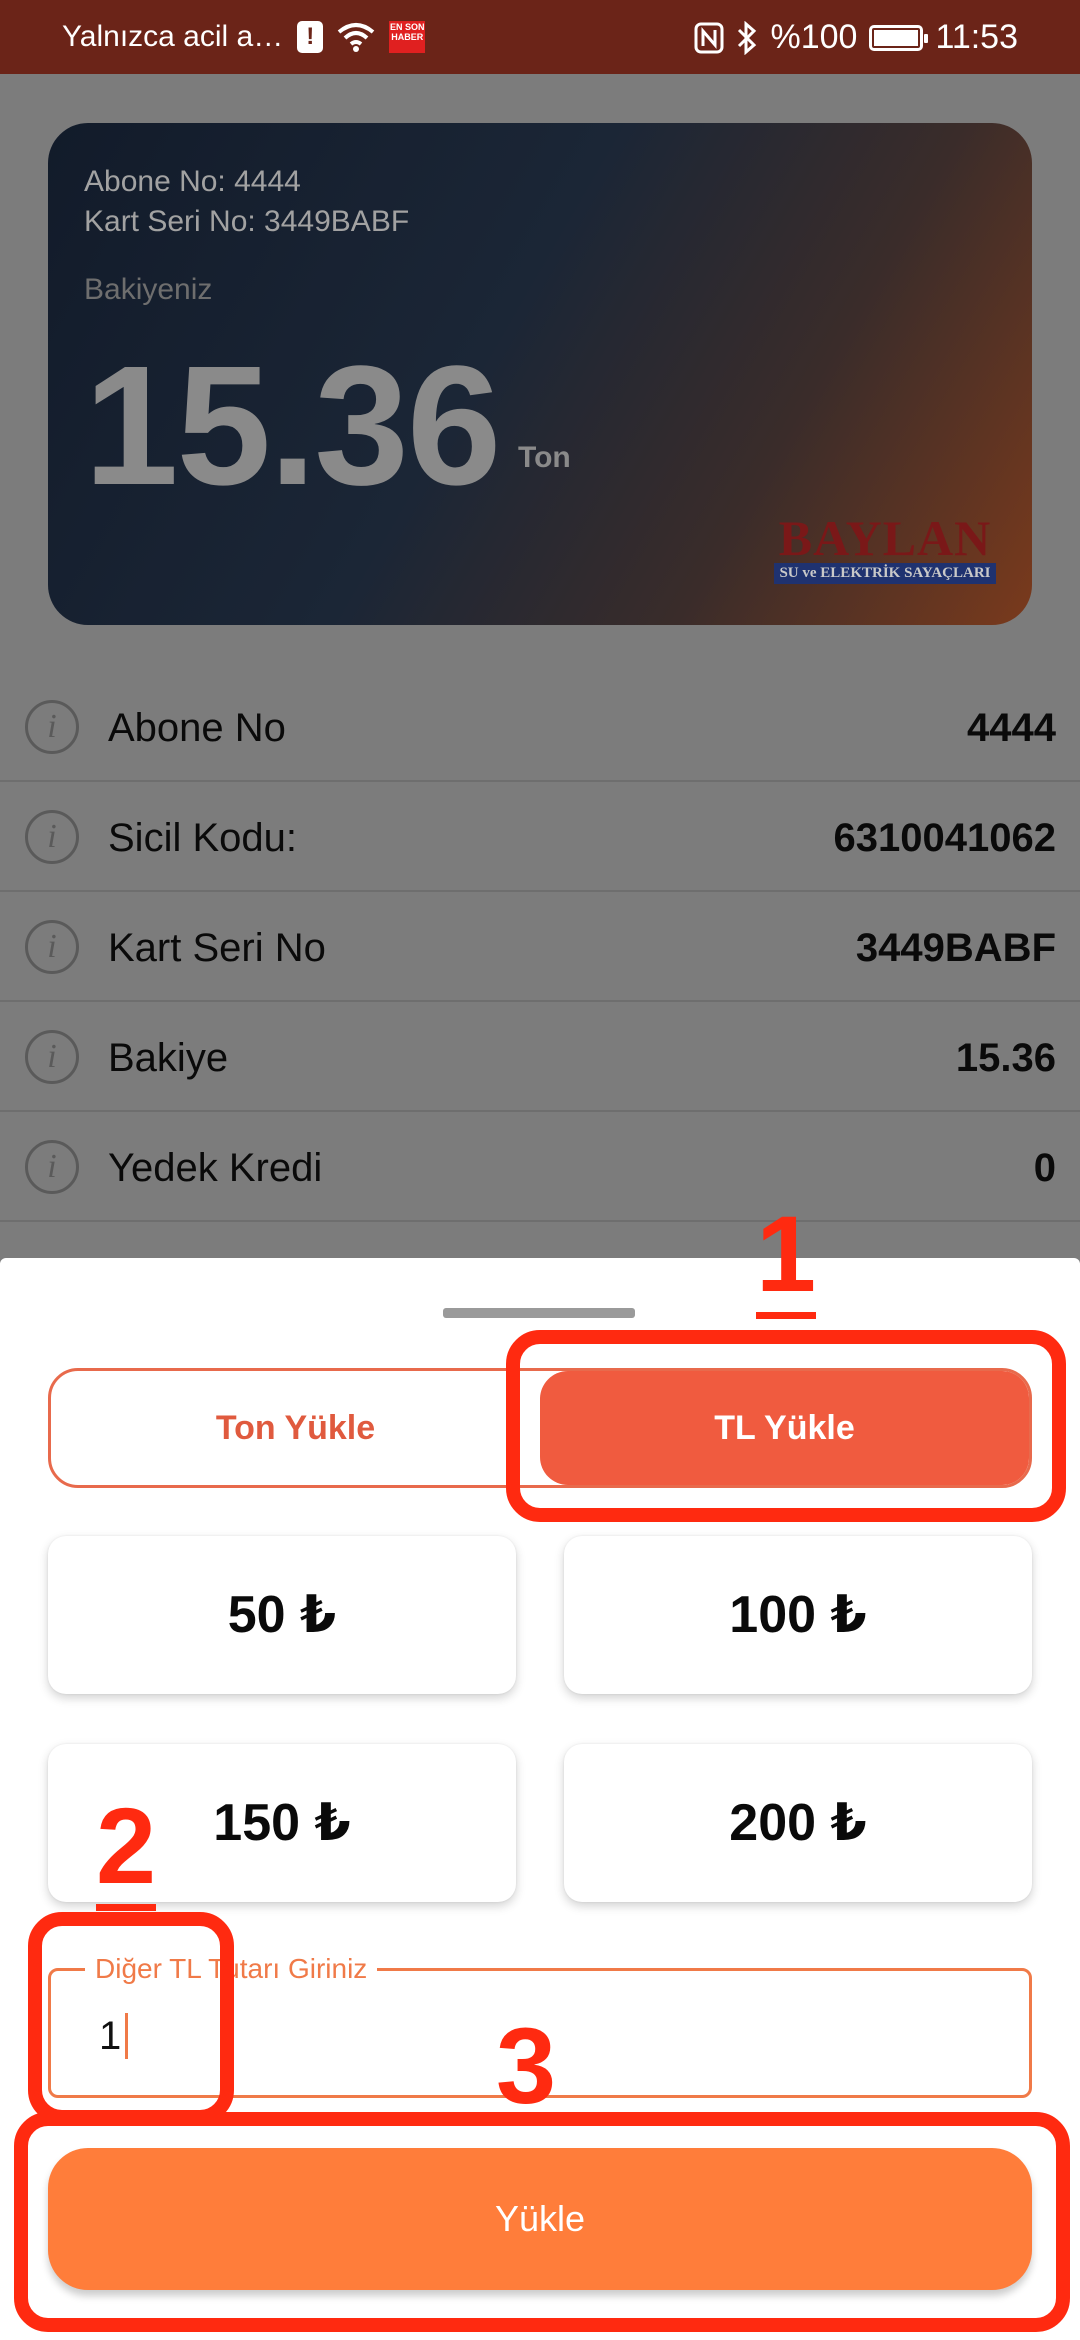  What do you see at coordinates (197, 728) in the screenshot?
I see `info-label: Abone No` at bounding box center [197, 728].